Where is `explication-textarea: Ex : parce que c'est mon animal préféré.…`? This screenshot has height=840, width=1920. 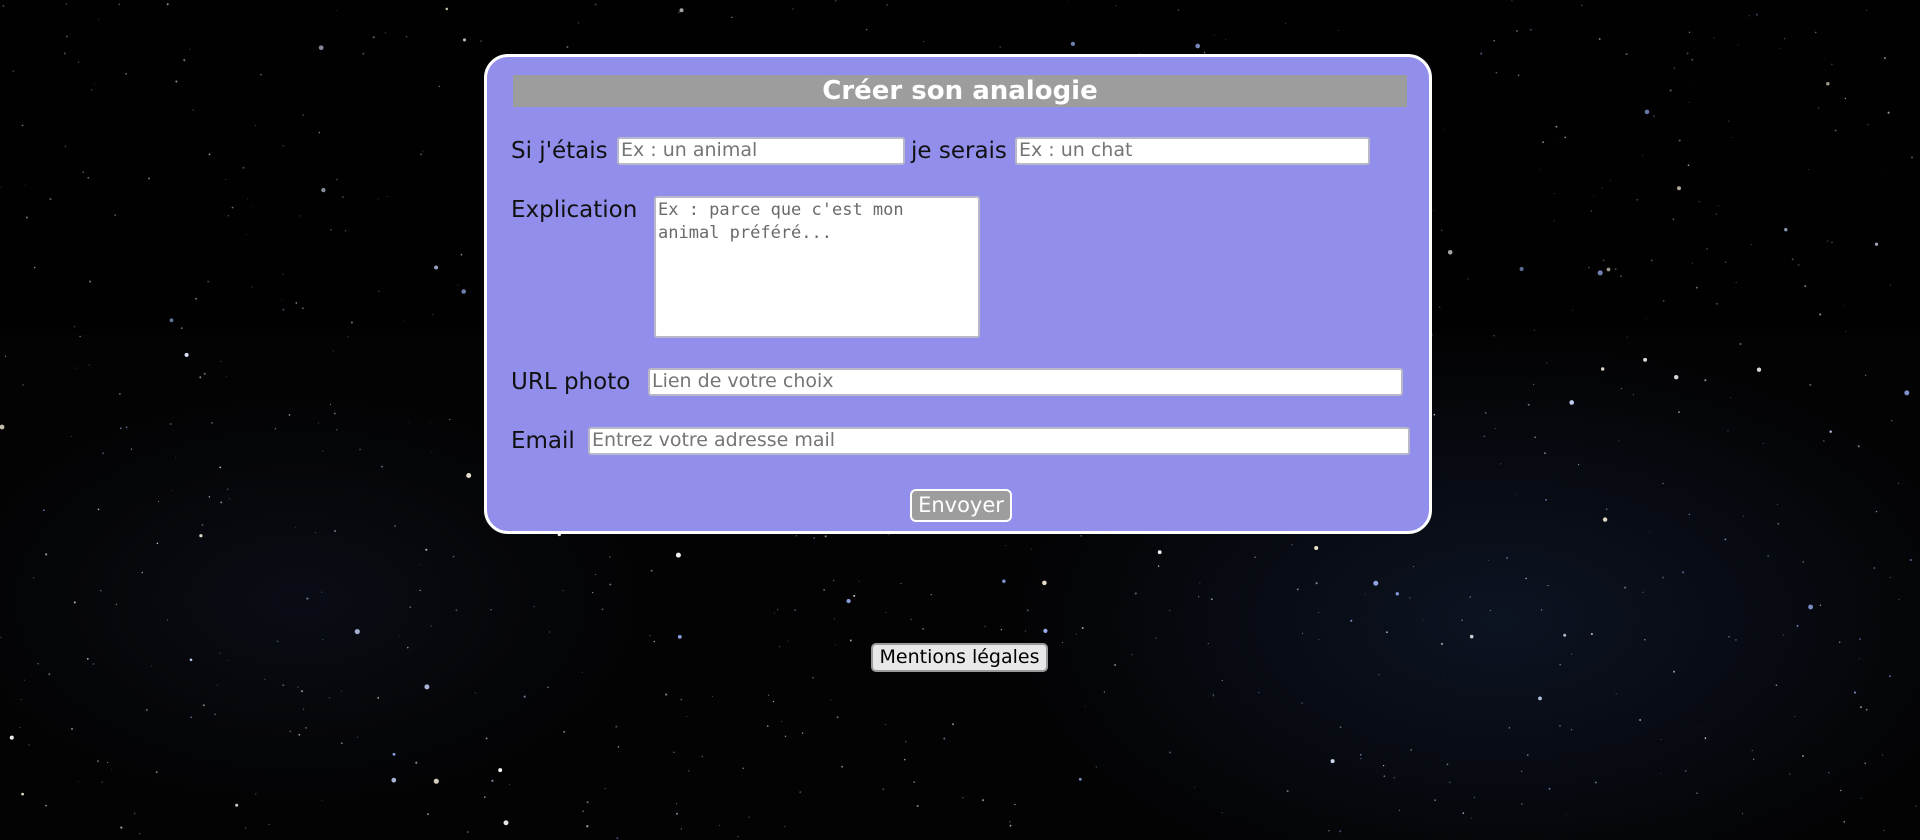 explication-textarea: Ex : parce que c'est mon animal préféré.… is located at coordinates (817, 267).